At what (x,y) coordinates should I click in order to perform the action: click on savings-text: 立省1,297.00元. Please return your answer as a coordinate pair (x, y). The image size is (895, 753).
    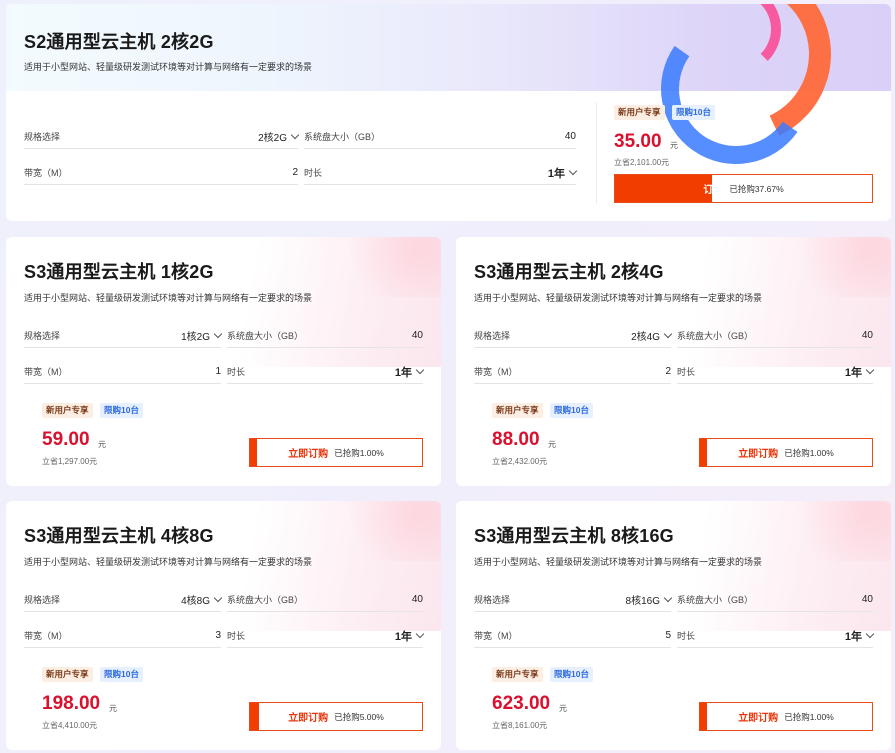
    Looking at the image, I should click on (70, 461).